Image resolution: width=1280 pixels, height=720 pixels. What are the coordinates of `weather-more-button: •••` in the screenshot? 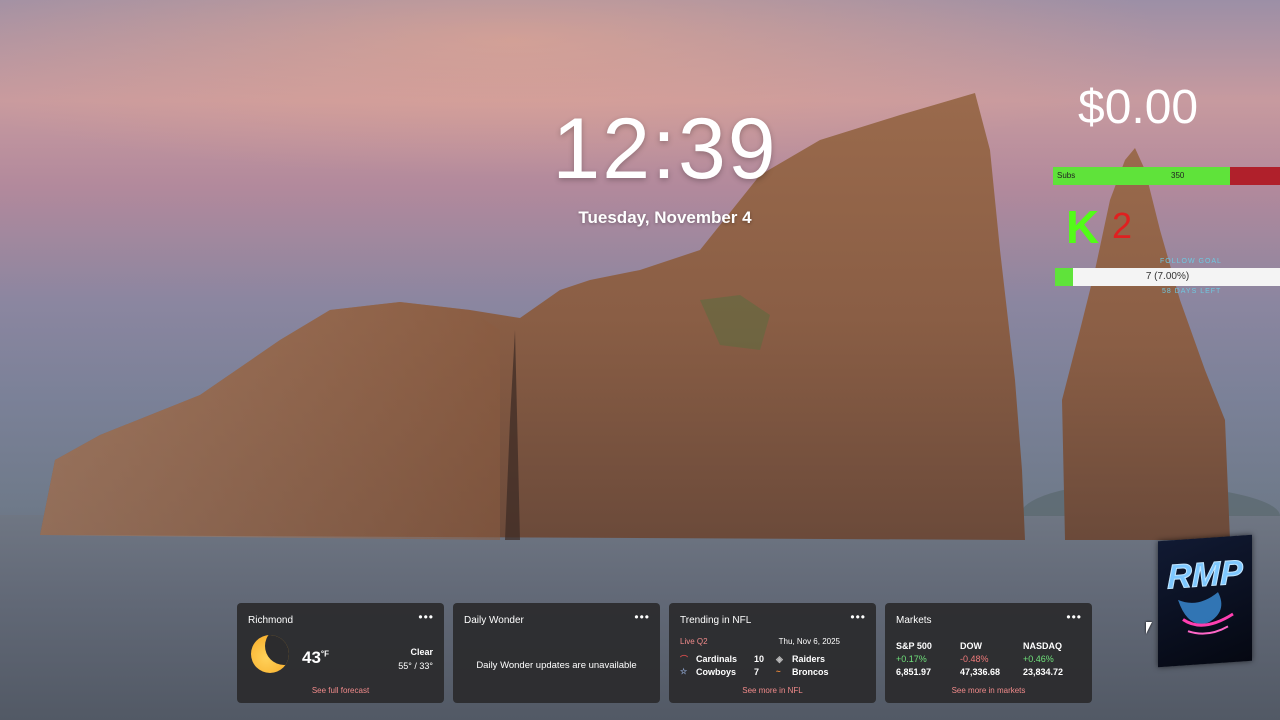 It's located at (426, 617).